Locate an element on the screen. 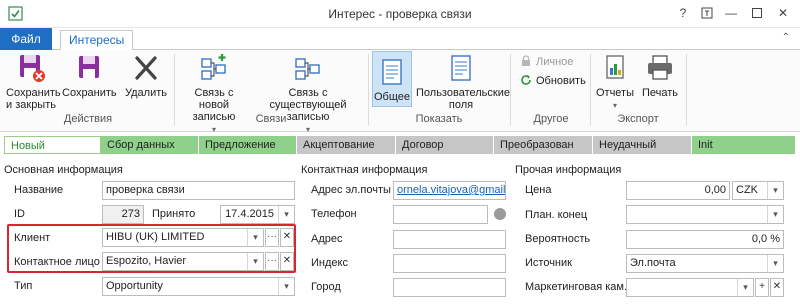 The image size is (800, 306). zip-label: Индекс is located at coordinates (329, 263).